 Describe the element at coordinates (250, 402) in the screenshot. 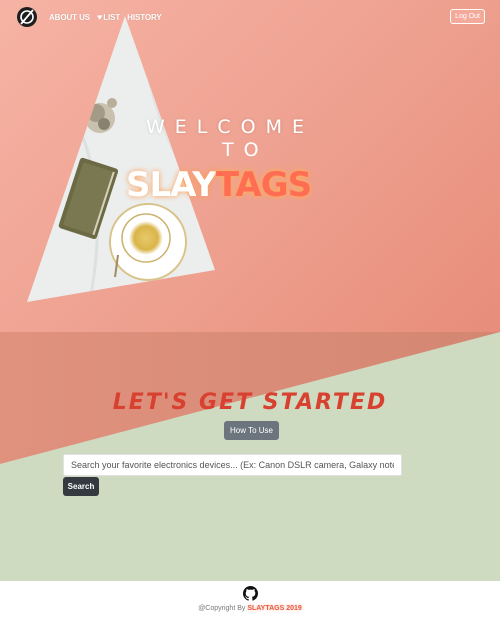

I see `get-started-heading: LET'S GET STARTED` at that location.